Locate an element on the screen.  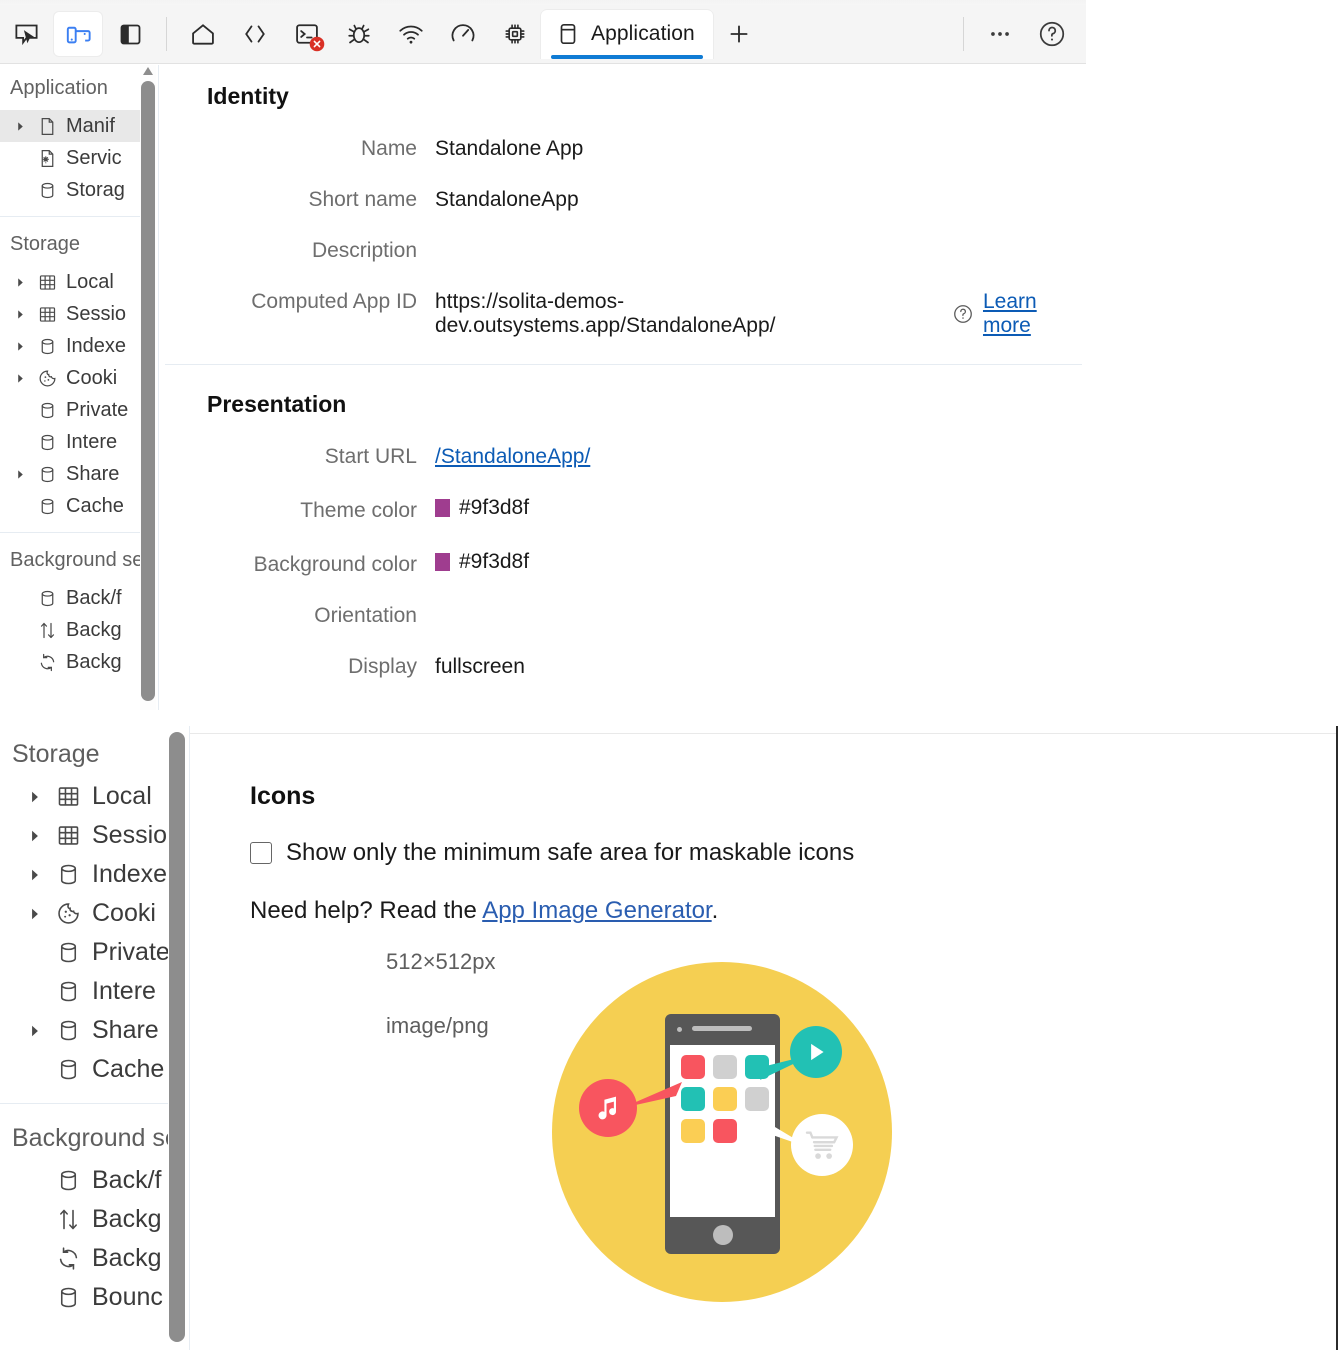
learn-more-link: Learn more is located at coordinates (1034, 314).